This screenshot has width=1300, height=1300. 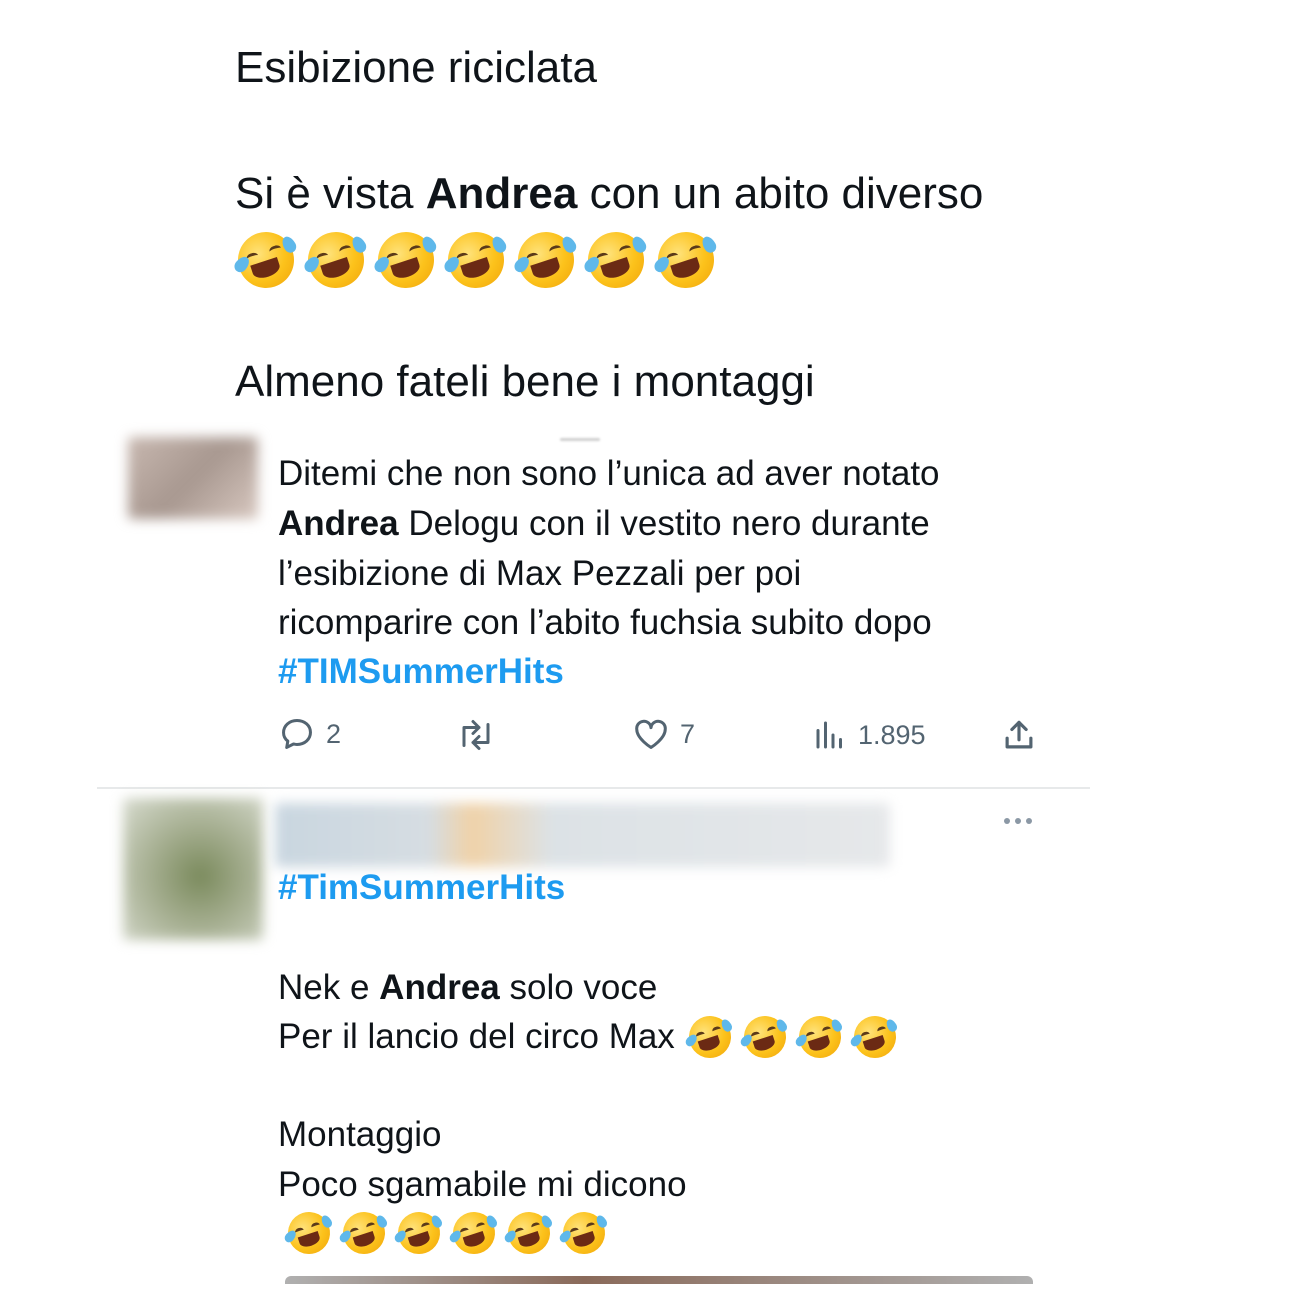 I want to click on reply-hashtag: #TimSummerHits, so click(x=421, y=888).